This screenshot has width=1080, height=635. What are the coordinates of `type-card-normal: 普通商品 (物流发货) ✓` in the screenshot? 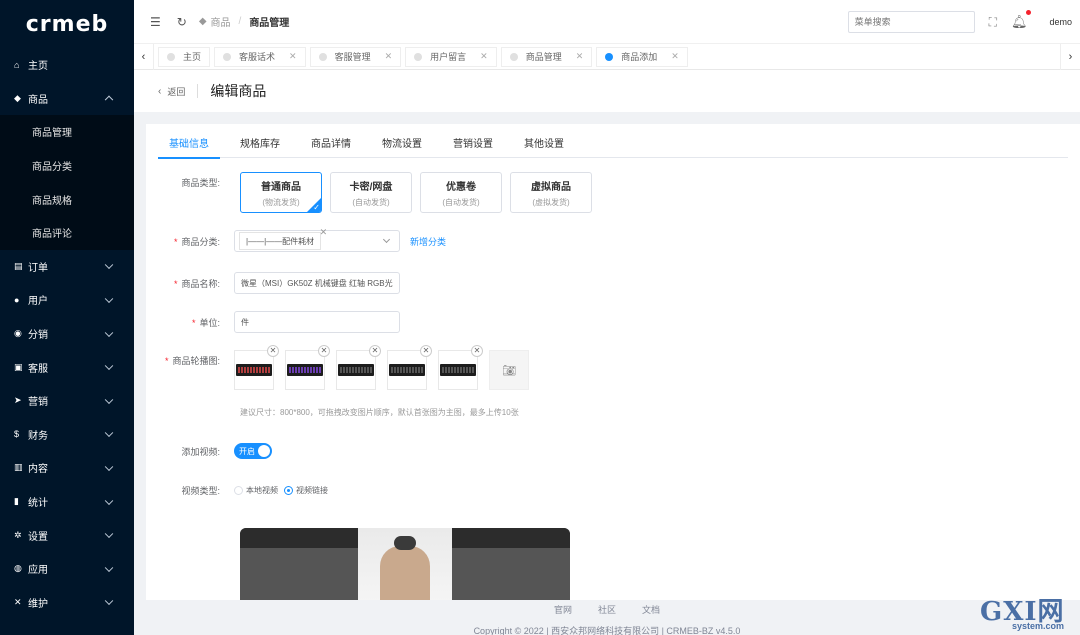 It's located at (281, 192).